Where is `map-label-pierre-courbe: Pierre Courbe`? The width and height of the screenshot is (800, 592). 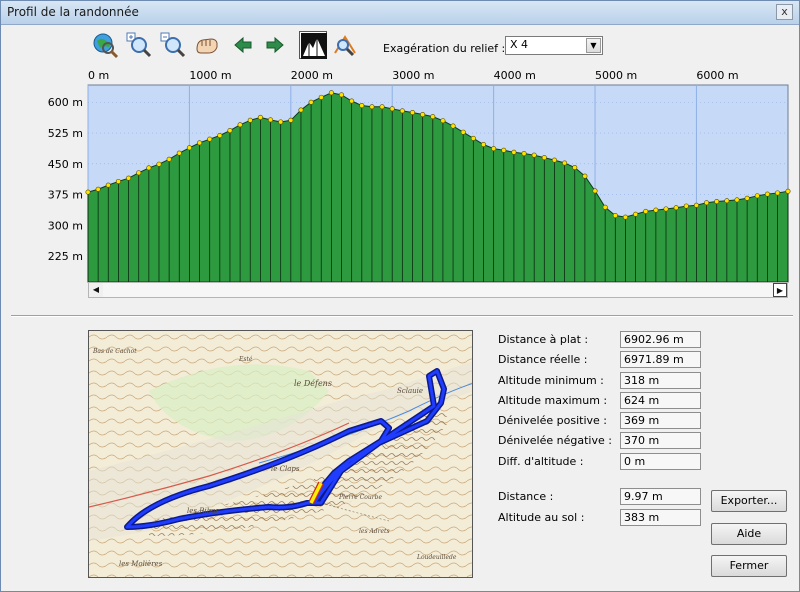 map-label-pierre-courbe: Pierre Courbe is located at coordinates (360, 497).